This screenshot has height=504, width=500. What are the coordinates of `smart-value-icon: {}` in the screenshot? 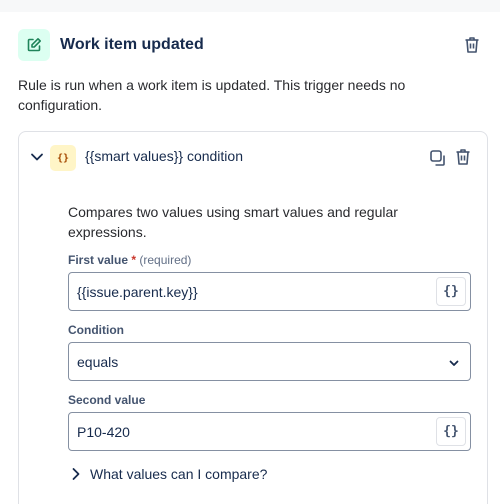 It's located at (63, 158).